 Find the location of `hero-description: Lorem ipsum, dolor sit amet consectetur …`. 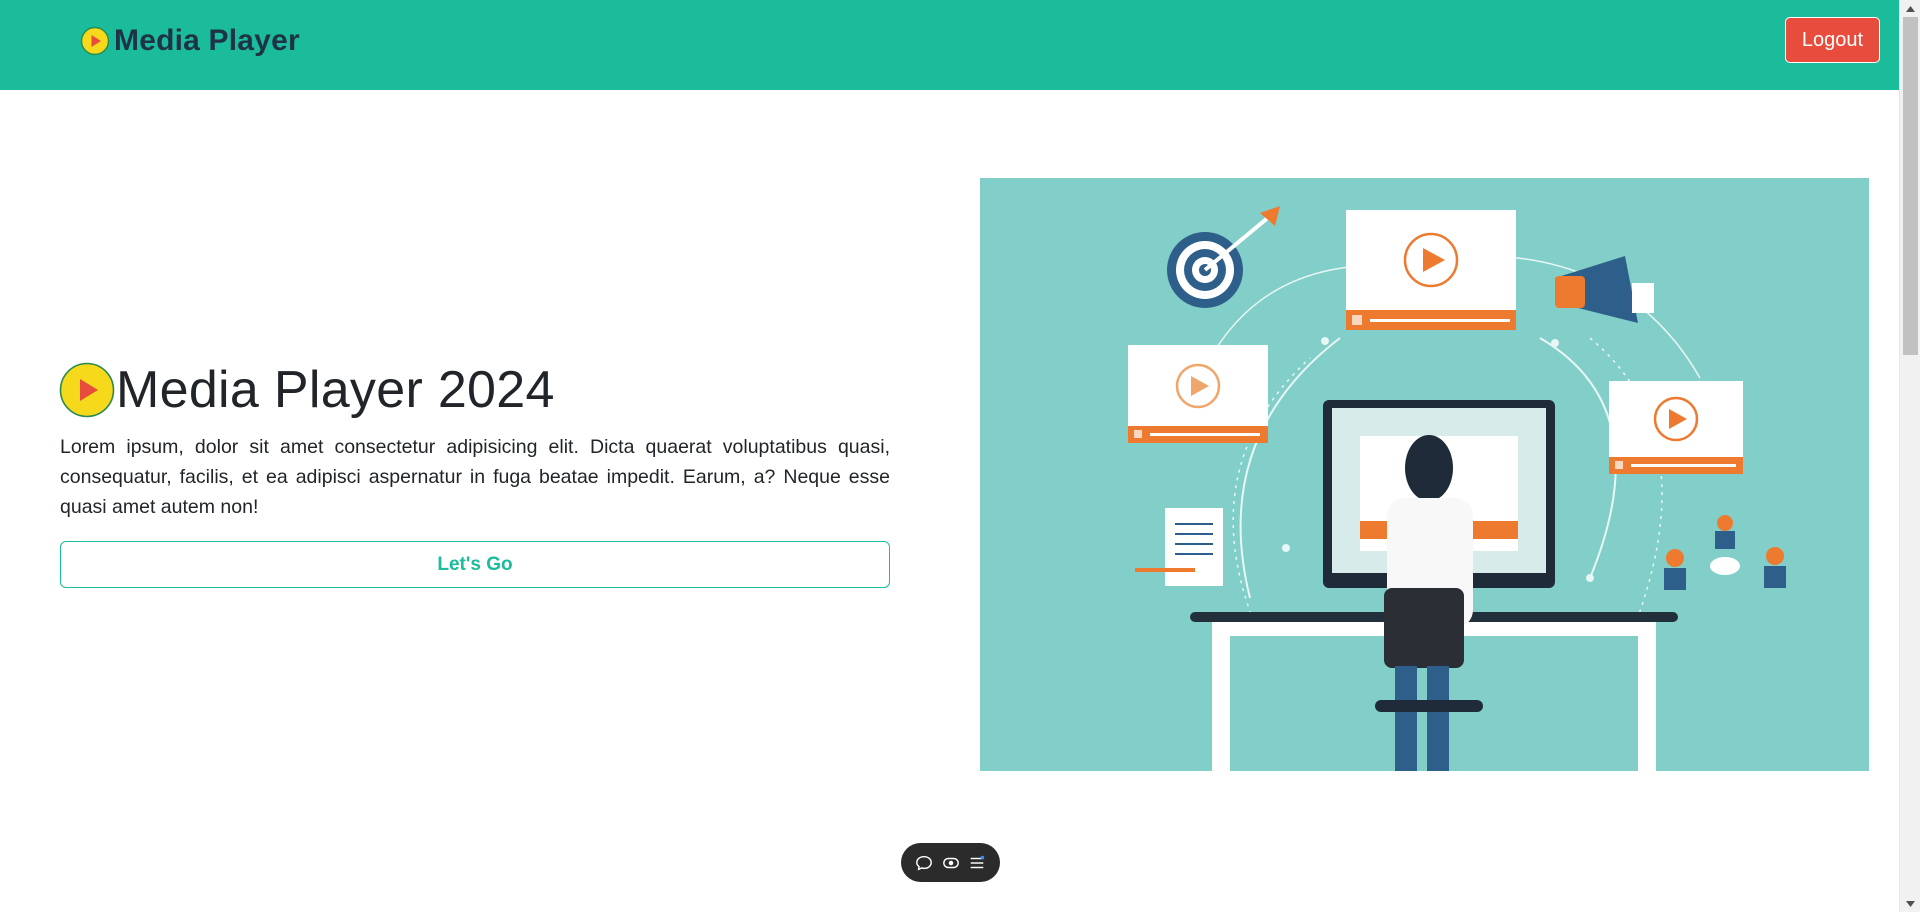

hero-description: Lorem ipsum, dolor sit amet consectetur … is located at coordinates (475, 477).